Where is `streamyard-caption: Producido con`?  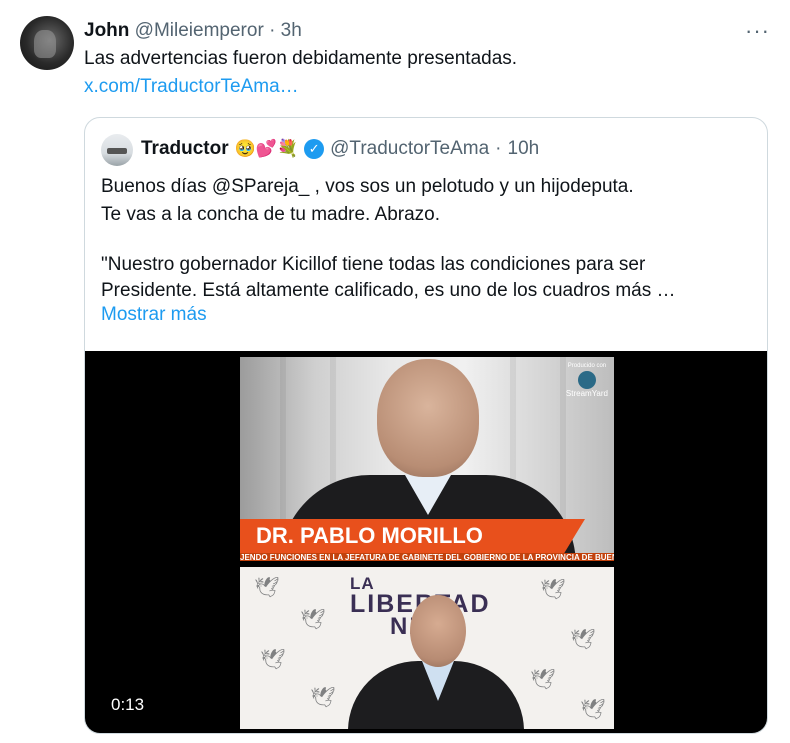 streamyard-caption: Producido con is located at coordinates (587, 366).